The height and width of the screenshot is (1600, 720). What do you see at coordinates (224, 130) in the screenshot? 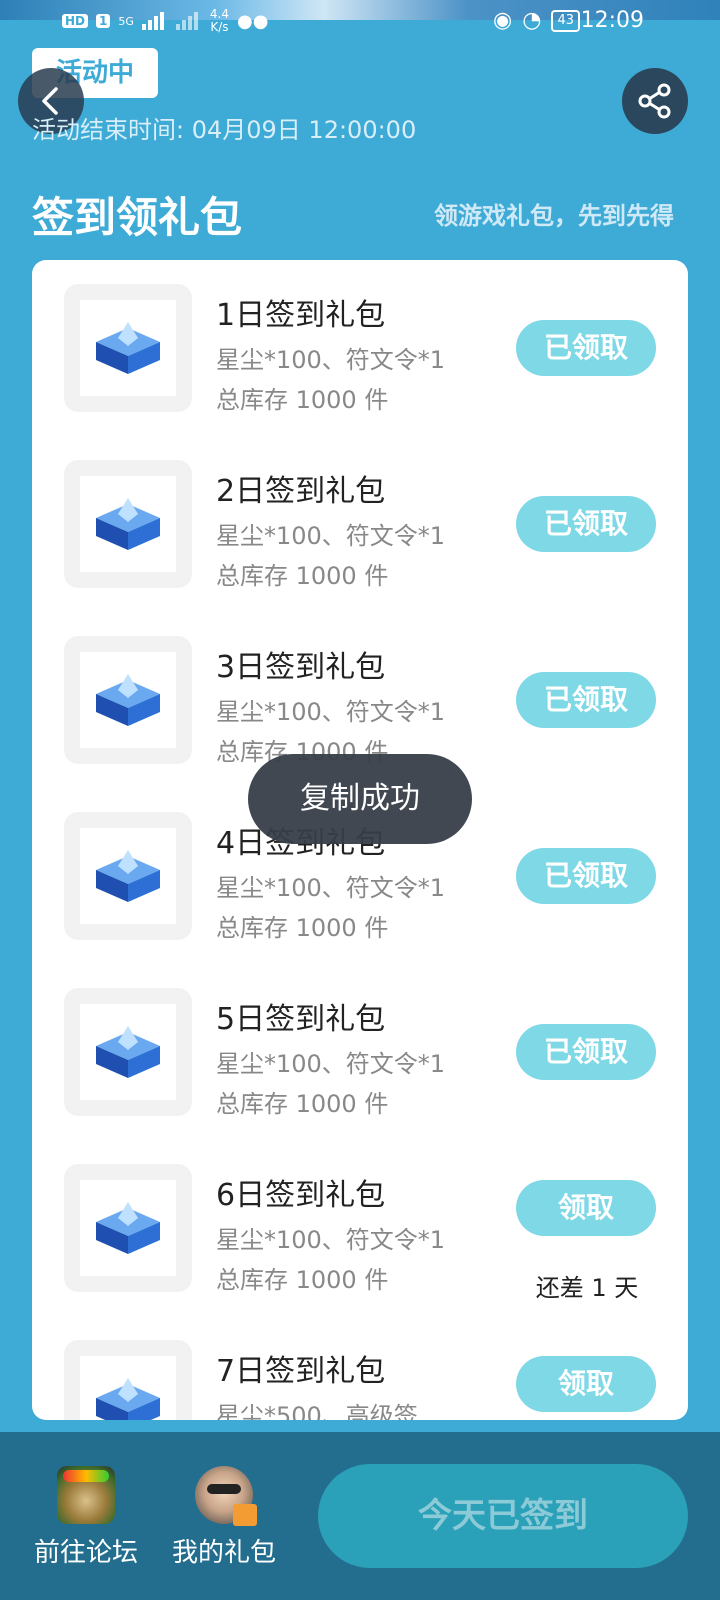
I see `activity-end-time: 活动结束时间: 04月09日 12:00:00` at bounding box center [224, 130].